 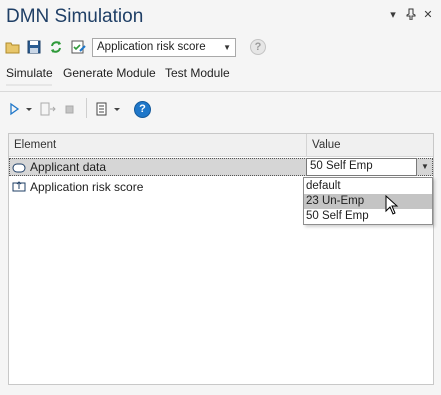 I want to click on dropdown-option-highlighted: 23 Un-Emp, so click(x=368, y=201).